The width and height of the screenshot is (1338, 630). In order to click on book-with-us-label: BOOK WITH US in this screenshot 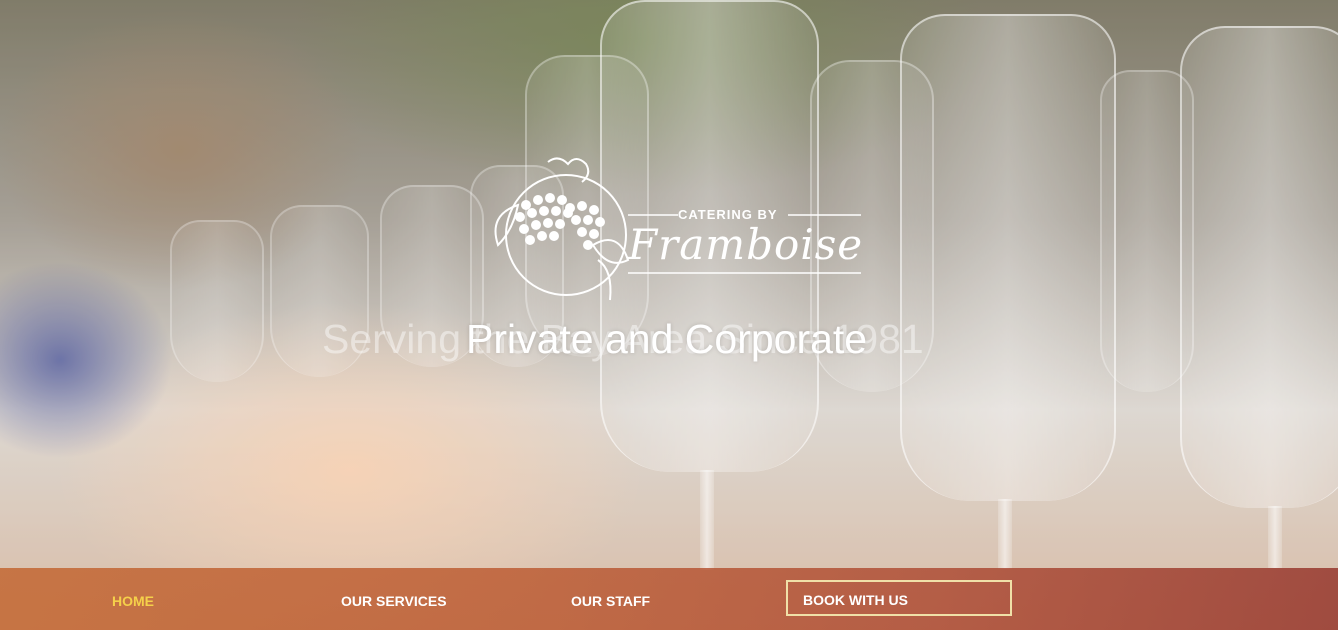, I will do `click(855, 600)`.